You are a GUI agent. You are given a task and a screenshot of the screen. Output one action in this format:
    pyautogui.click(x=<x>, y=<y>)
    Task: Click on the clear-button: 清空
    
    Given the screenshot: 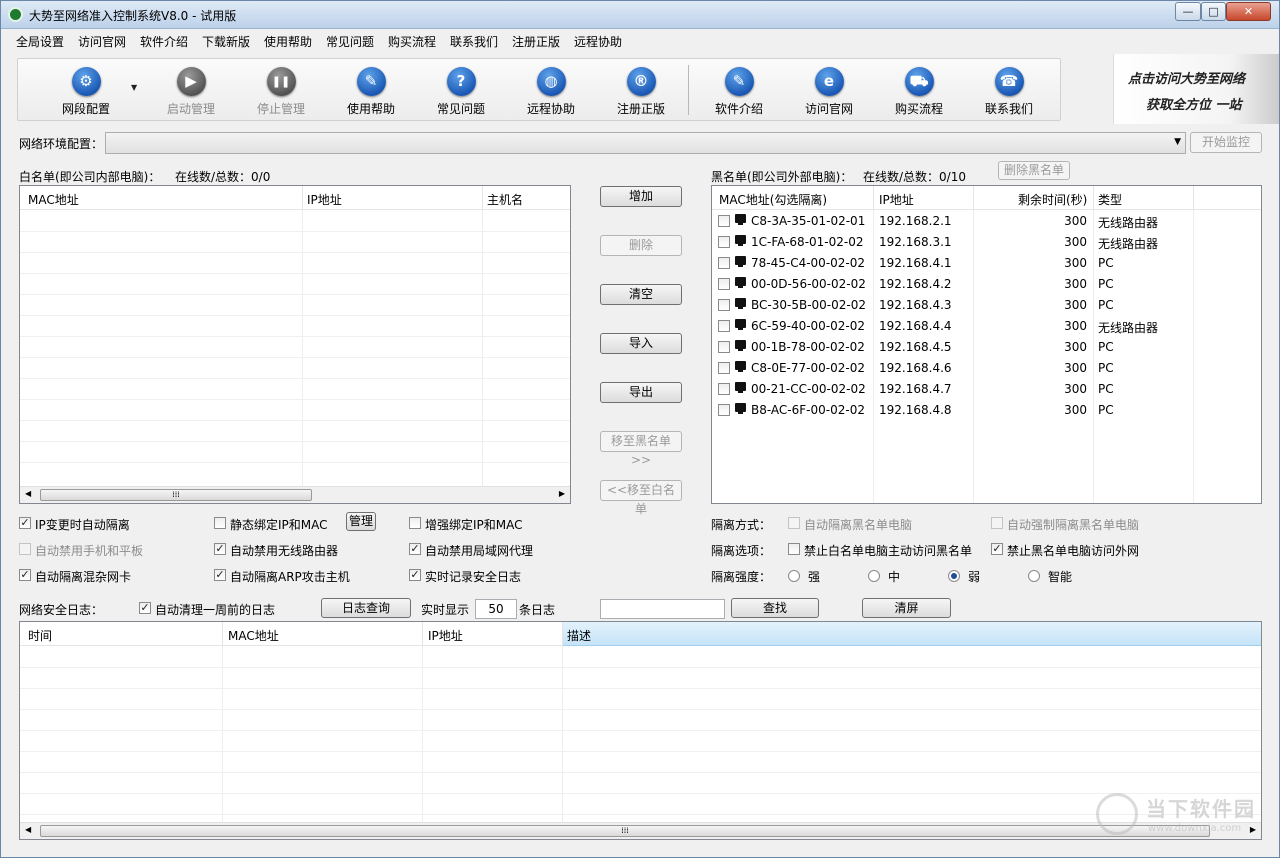 What is the action you would take?
    pyautogui.click(x=641, y=294)
    